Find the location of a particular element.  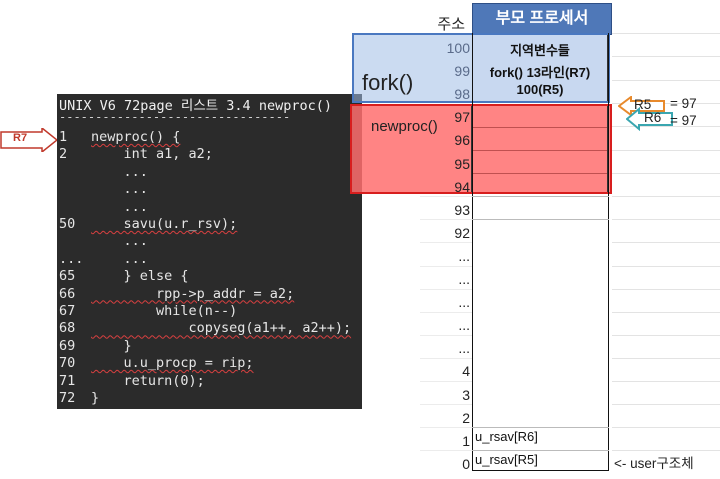

code-line-number: 67 is located at coordinates (67, 311).